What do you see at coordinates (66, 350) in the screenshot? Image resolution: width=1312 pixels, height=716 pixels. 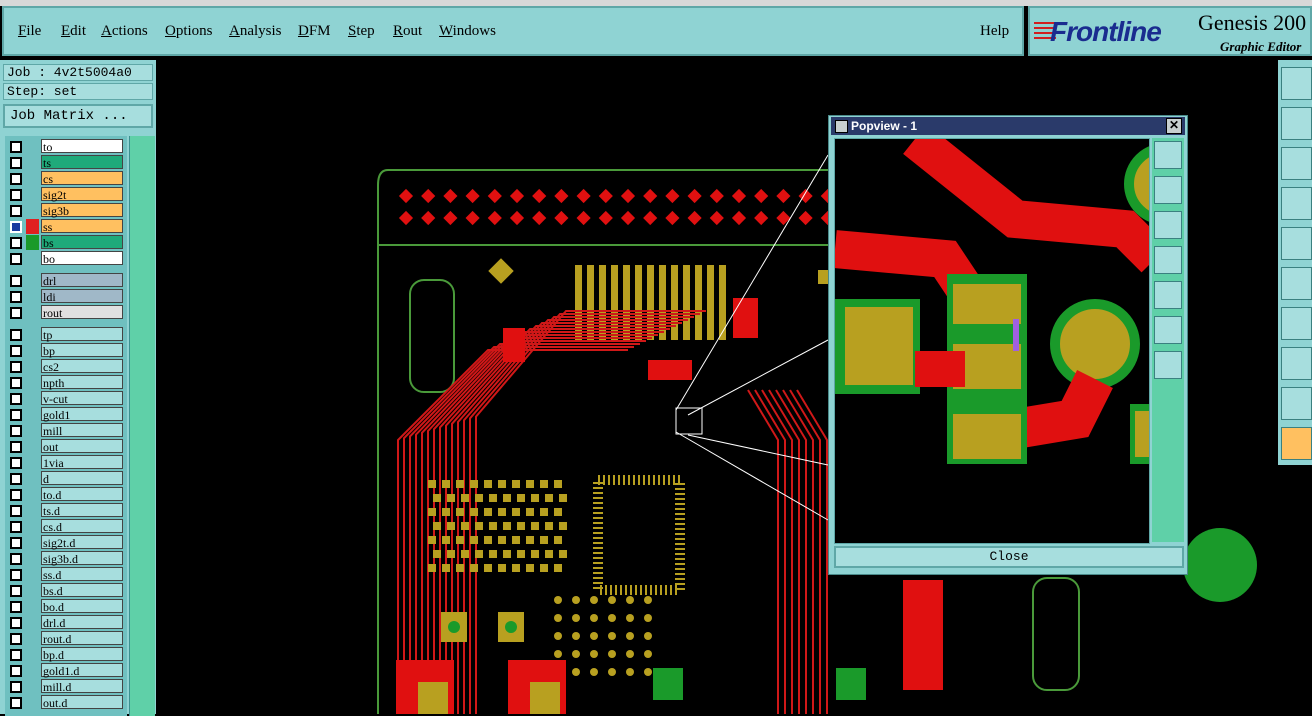 I see `layer-row: bp` at bounding box center [66, 350].